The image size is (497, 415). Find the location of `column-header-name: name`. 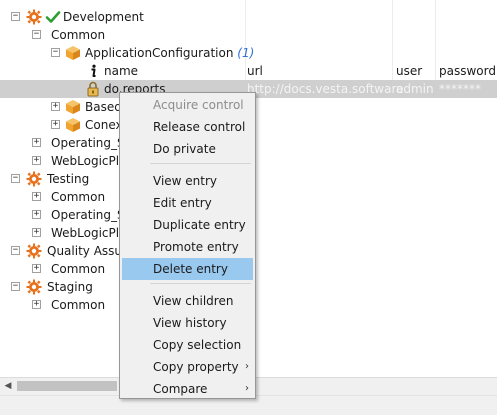

column-header-name: name is located at coordinates (121, 71).